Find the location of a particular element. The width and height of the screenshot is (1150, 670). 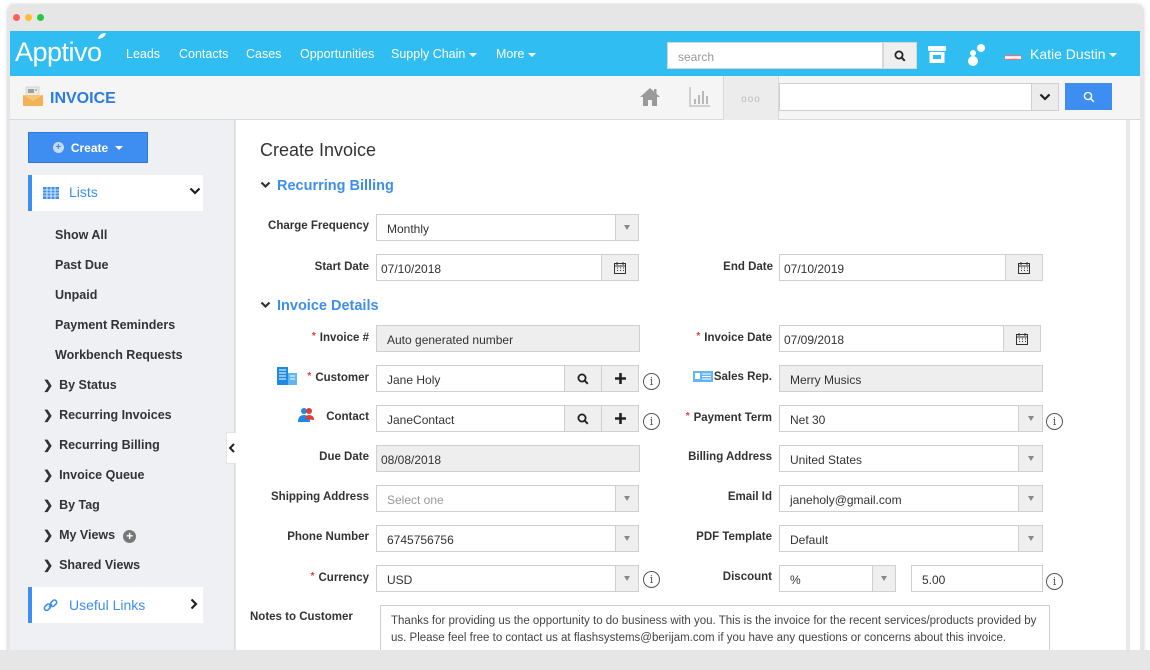

payment-term-select: Net 30 is located at coordinates (899, 418).